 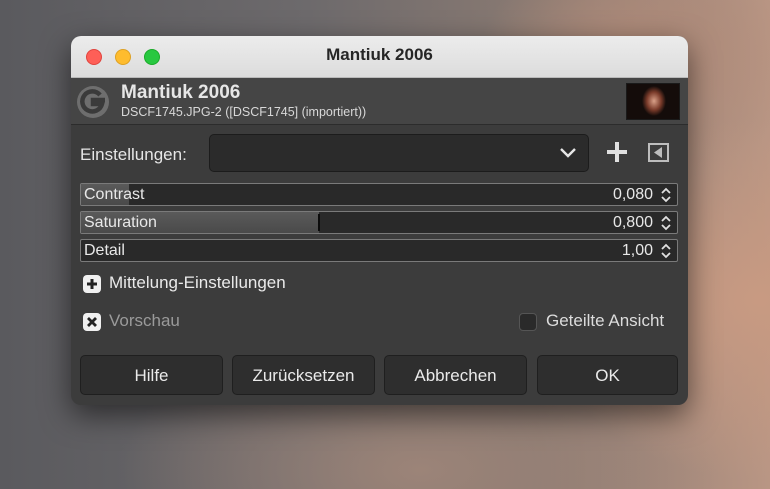 I want to click on add-preset-button, so click(x=617, y=152).